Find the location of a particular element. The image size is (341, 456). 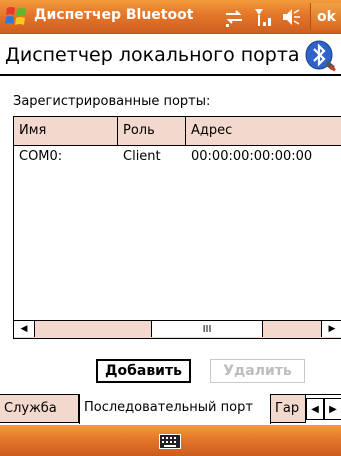

page-header: Диспетчер локального порта is located at coordinates (170, 55).